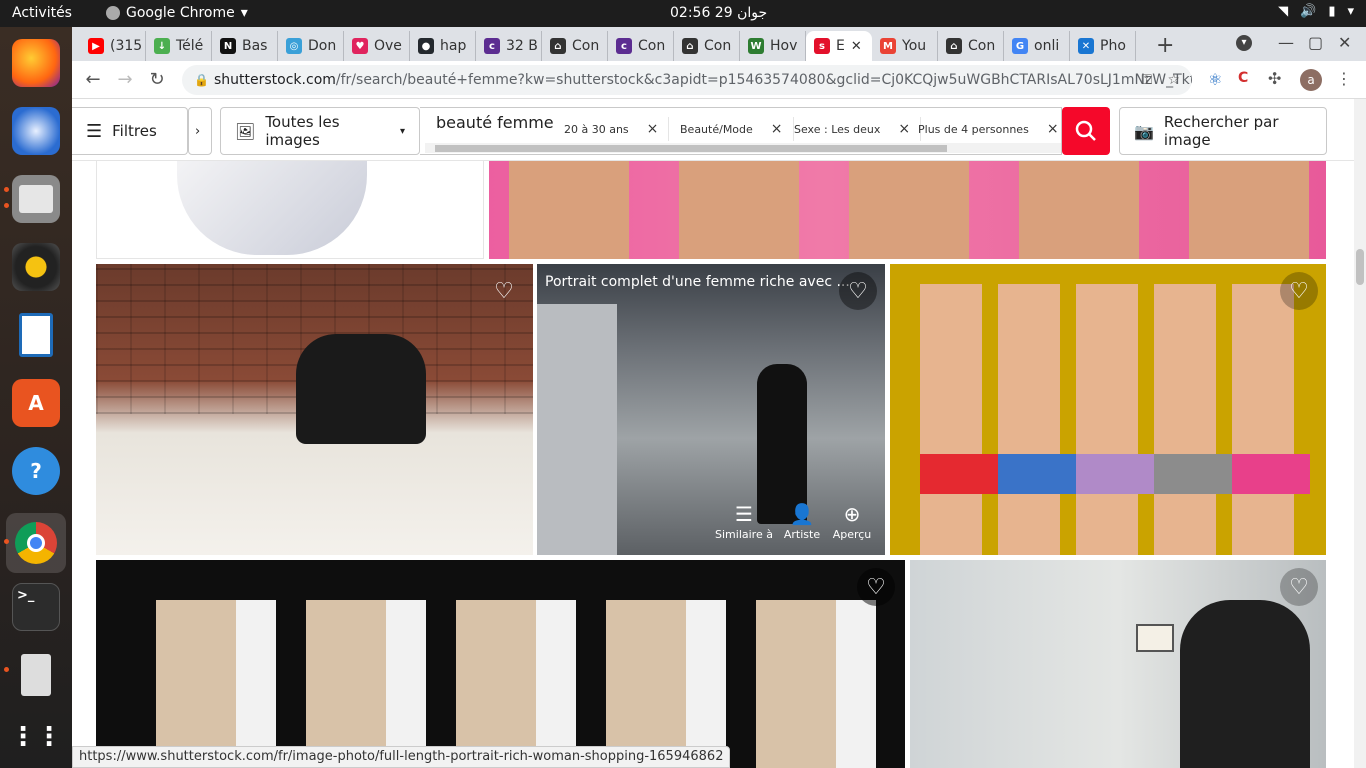 Image resolution: width=1366 pixels, height=768 pixels. I want to click on new-tab-button: +, so click(1165, 45).